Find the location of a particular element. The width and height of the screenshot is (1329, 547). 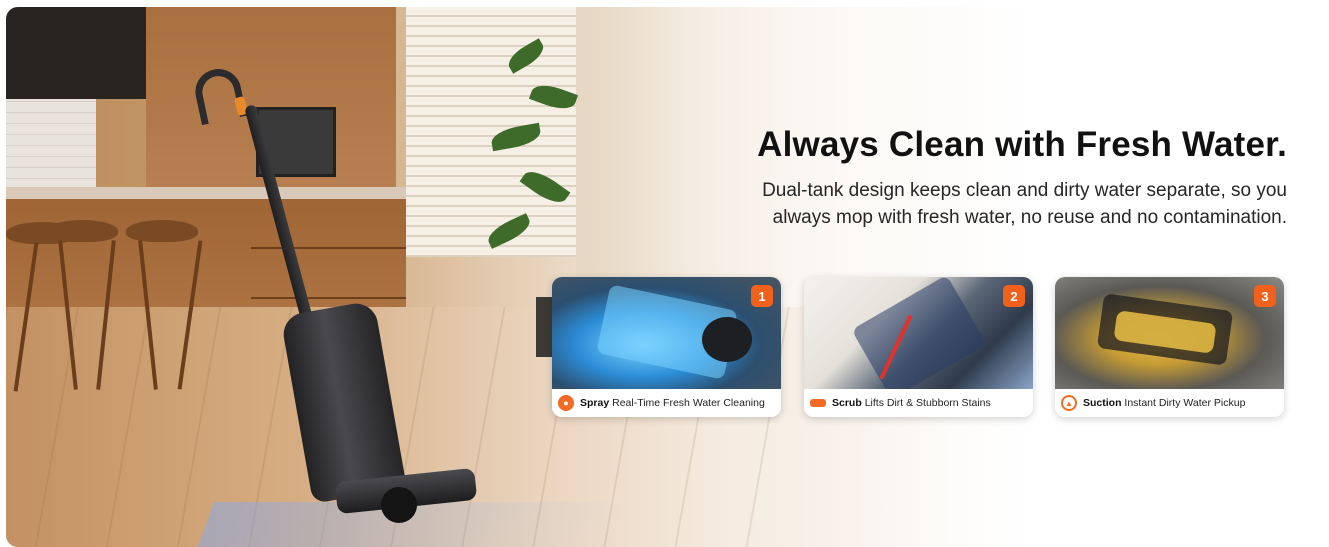

feature-description: Real-Time Fresh Water Cleaning is located at coordinates (688, 403).